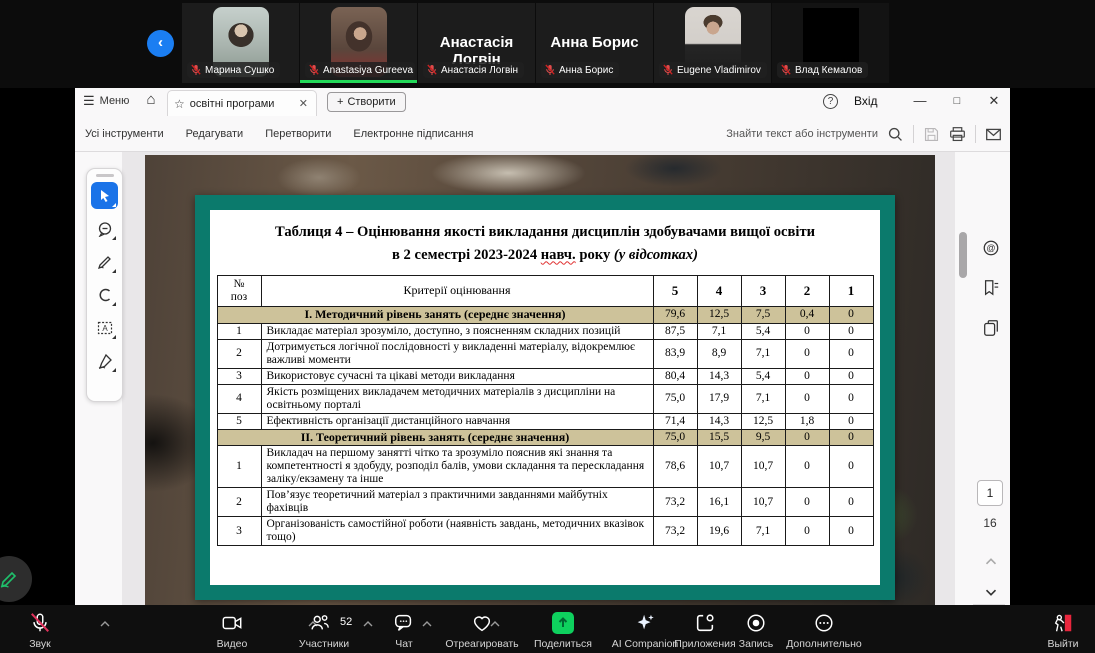 This screenshot has height=653, width=1095. What do you see at coordinates (404, 629) in the screenshot?
I see `chat-control: Чат` at bounding box center [404, 629].